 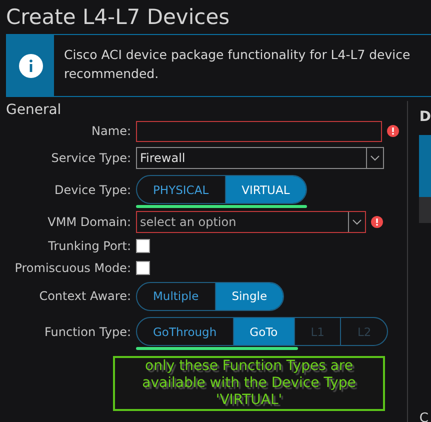 What do you see at coordinates (265, 189) in the screenshot?
I see `segment-button: VIRTUAL` at bounding box center [265, 189].